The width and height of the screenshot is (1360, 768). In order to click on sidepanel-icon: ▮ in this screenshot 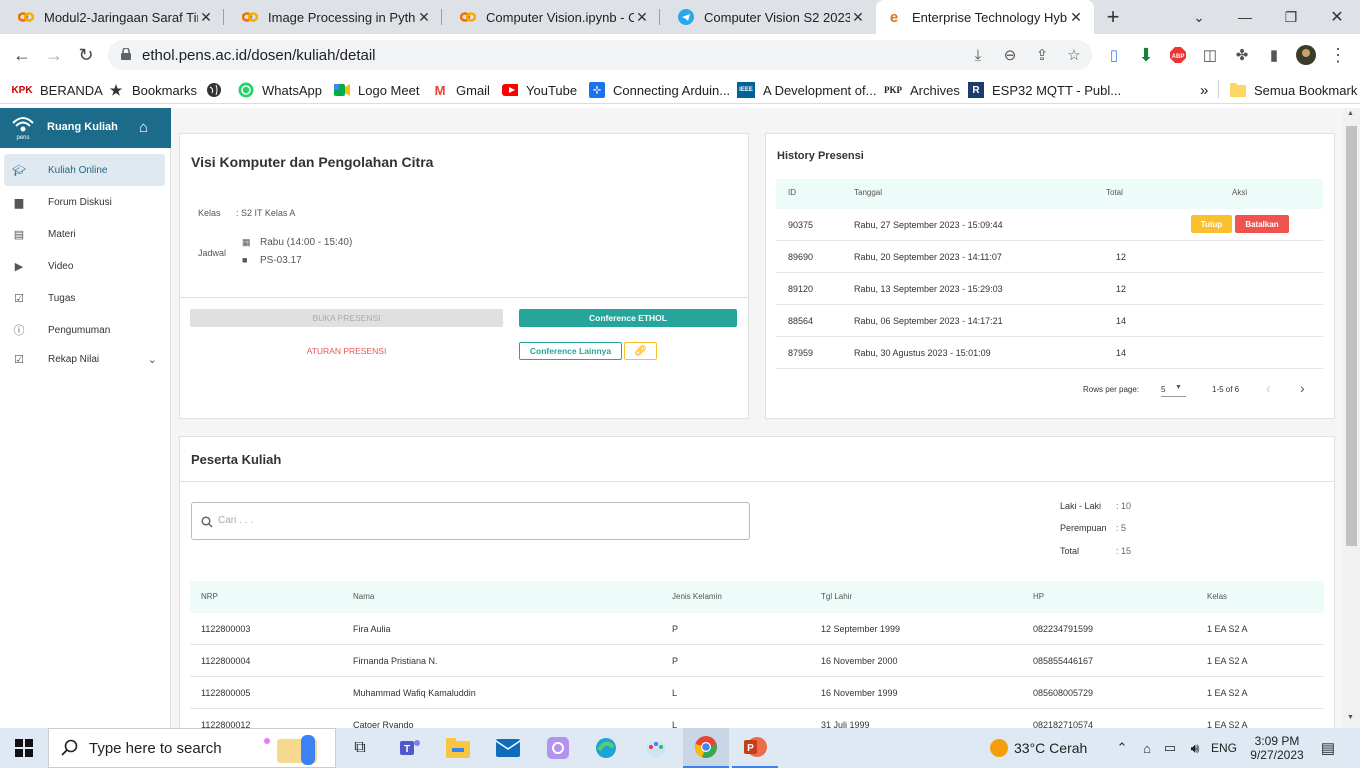, I will do `click(1274, 55)`.